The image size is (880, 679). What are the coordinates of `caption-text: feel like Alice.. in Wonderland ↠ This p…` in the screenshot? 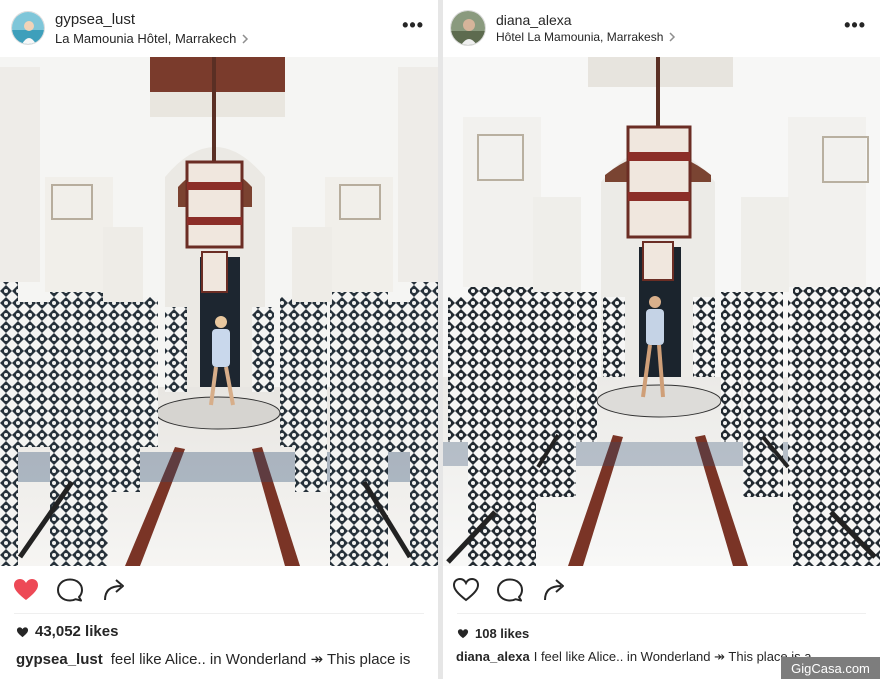 It's located at (260, 659).